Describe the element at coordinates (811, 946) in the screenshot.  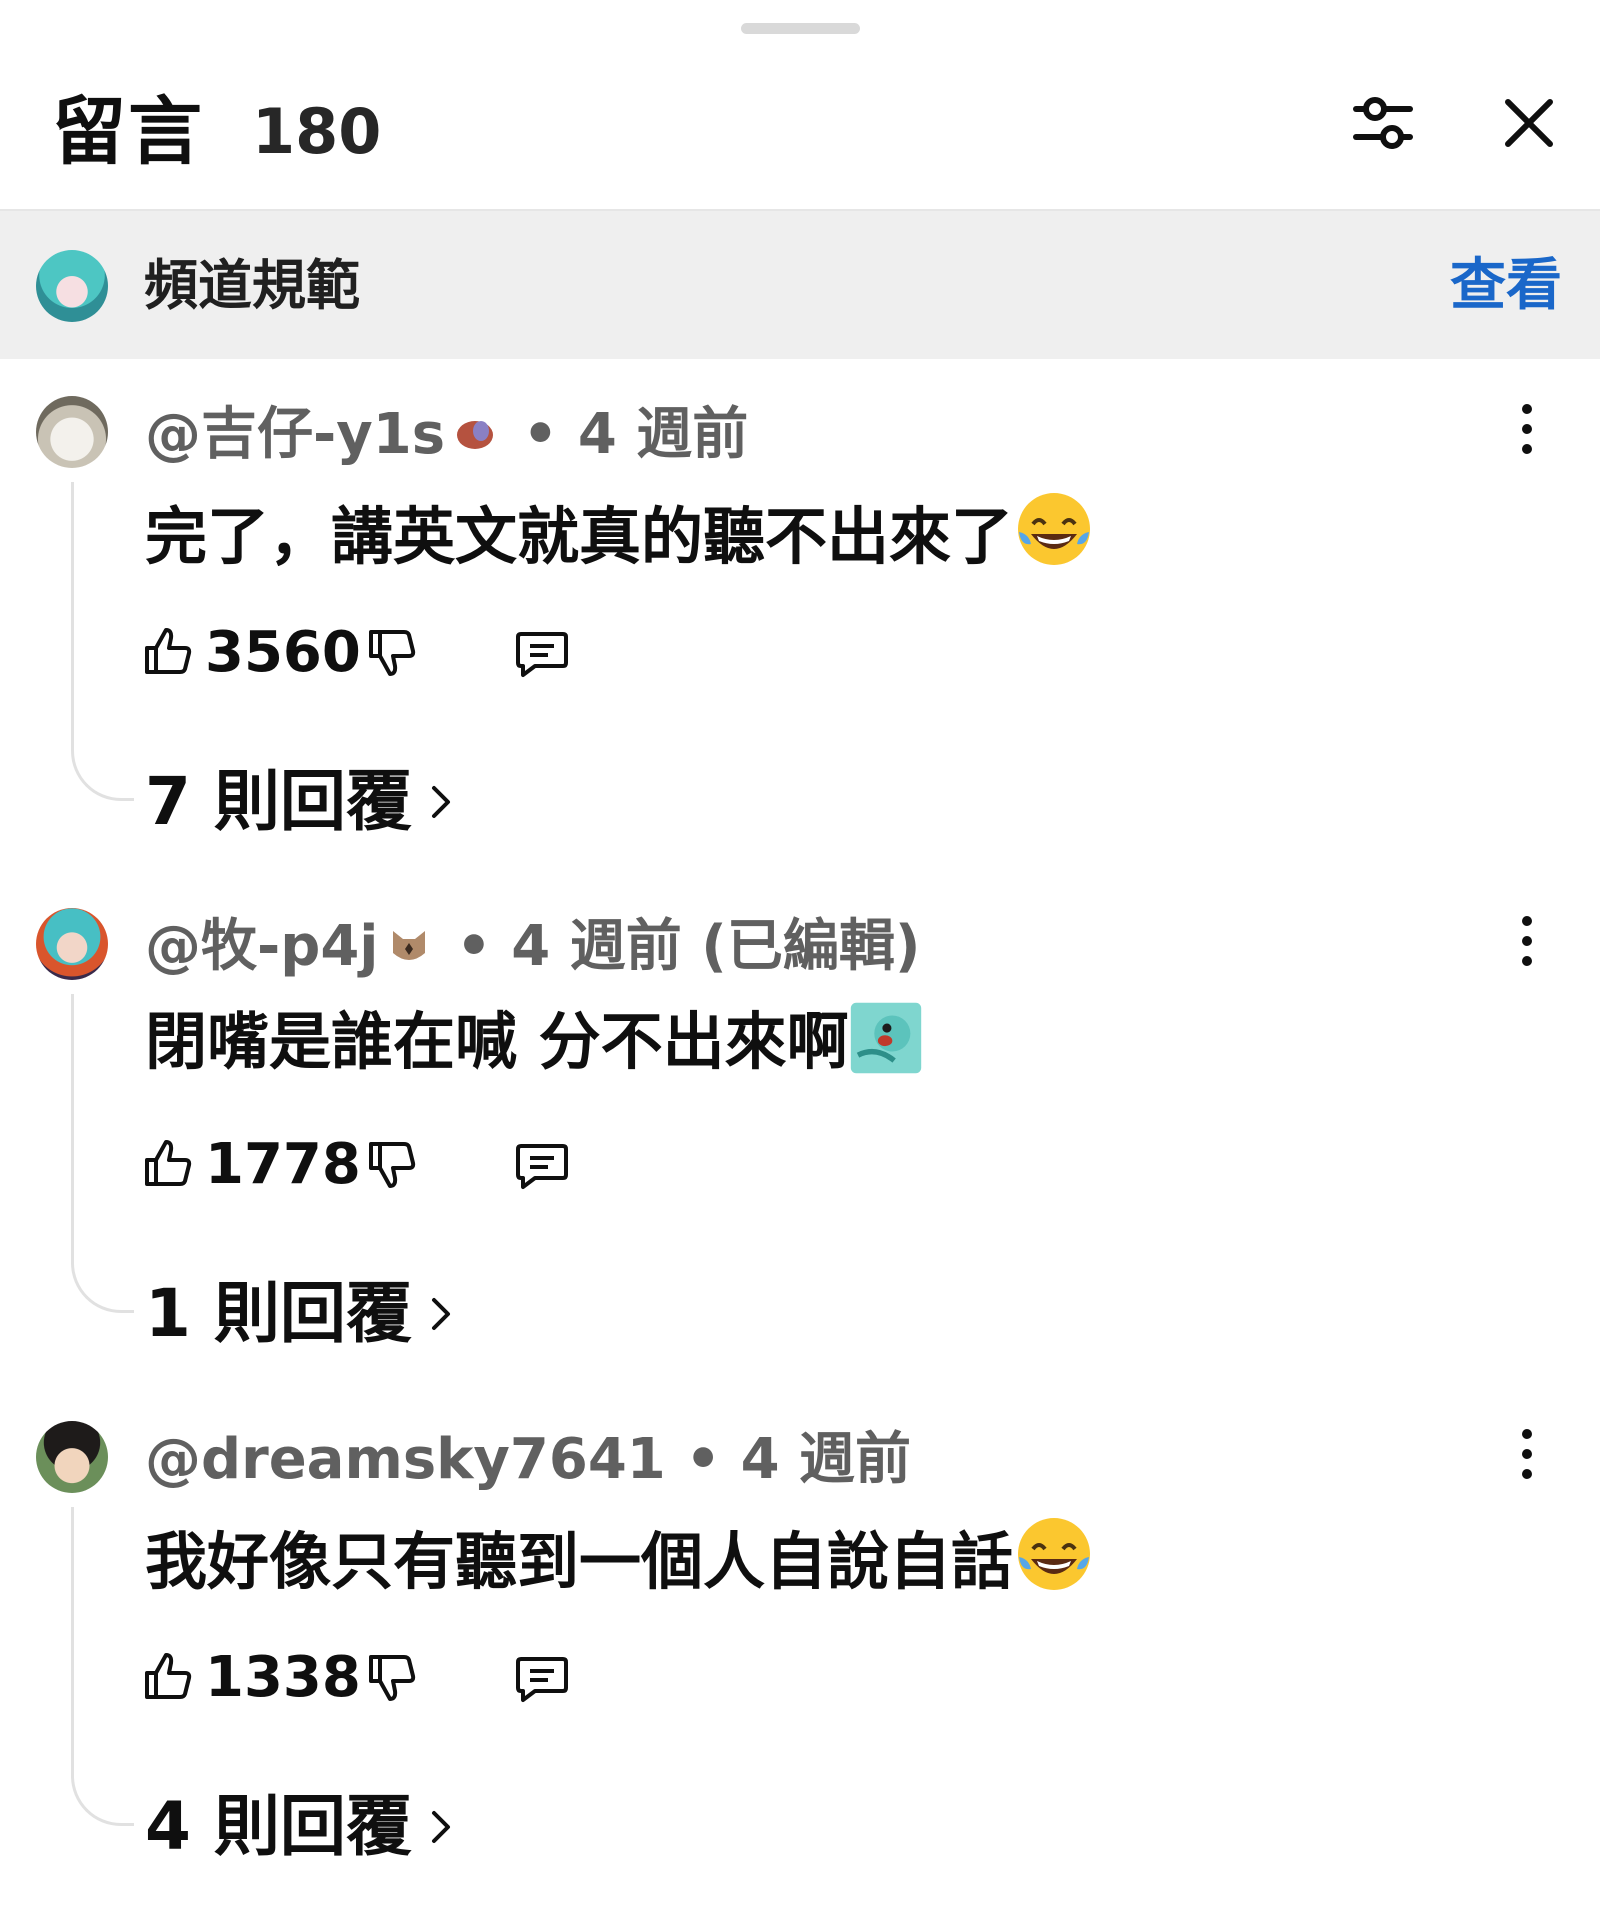
I see `edited-label: (已編輯)` at that location.